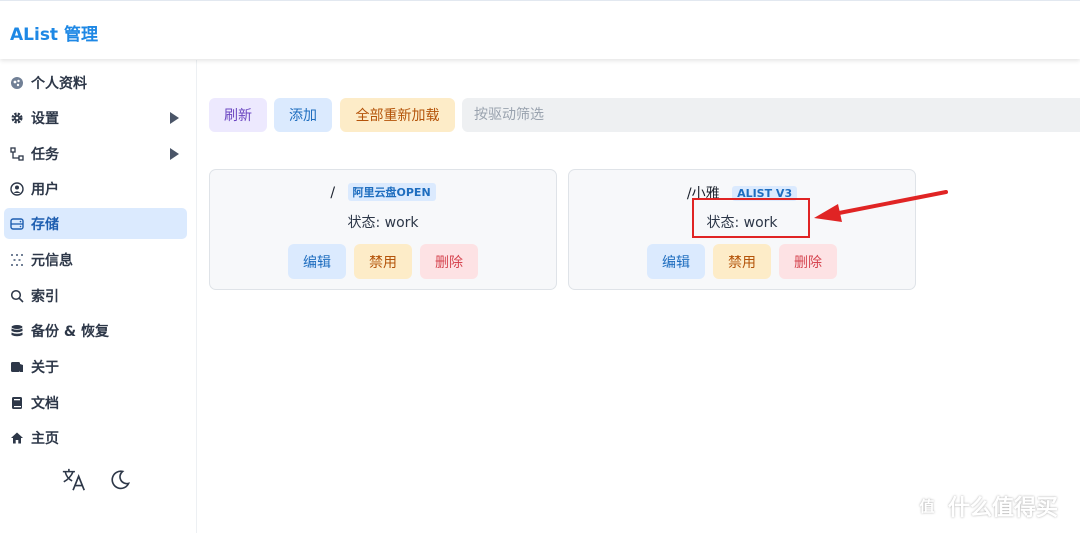 The width and height of the screenshot is (1080, 533). I want to click on user-icon, so click(17, 188).